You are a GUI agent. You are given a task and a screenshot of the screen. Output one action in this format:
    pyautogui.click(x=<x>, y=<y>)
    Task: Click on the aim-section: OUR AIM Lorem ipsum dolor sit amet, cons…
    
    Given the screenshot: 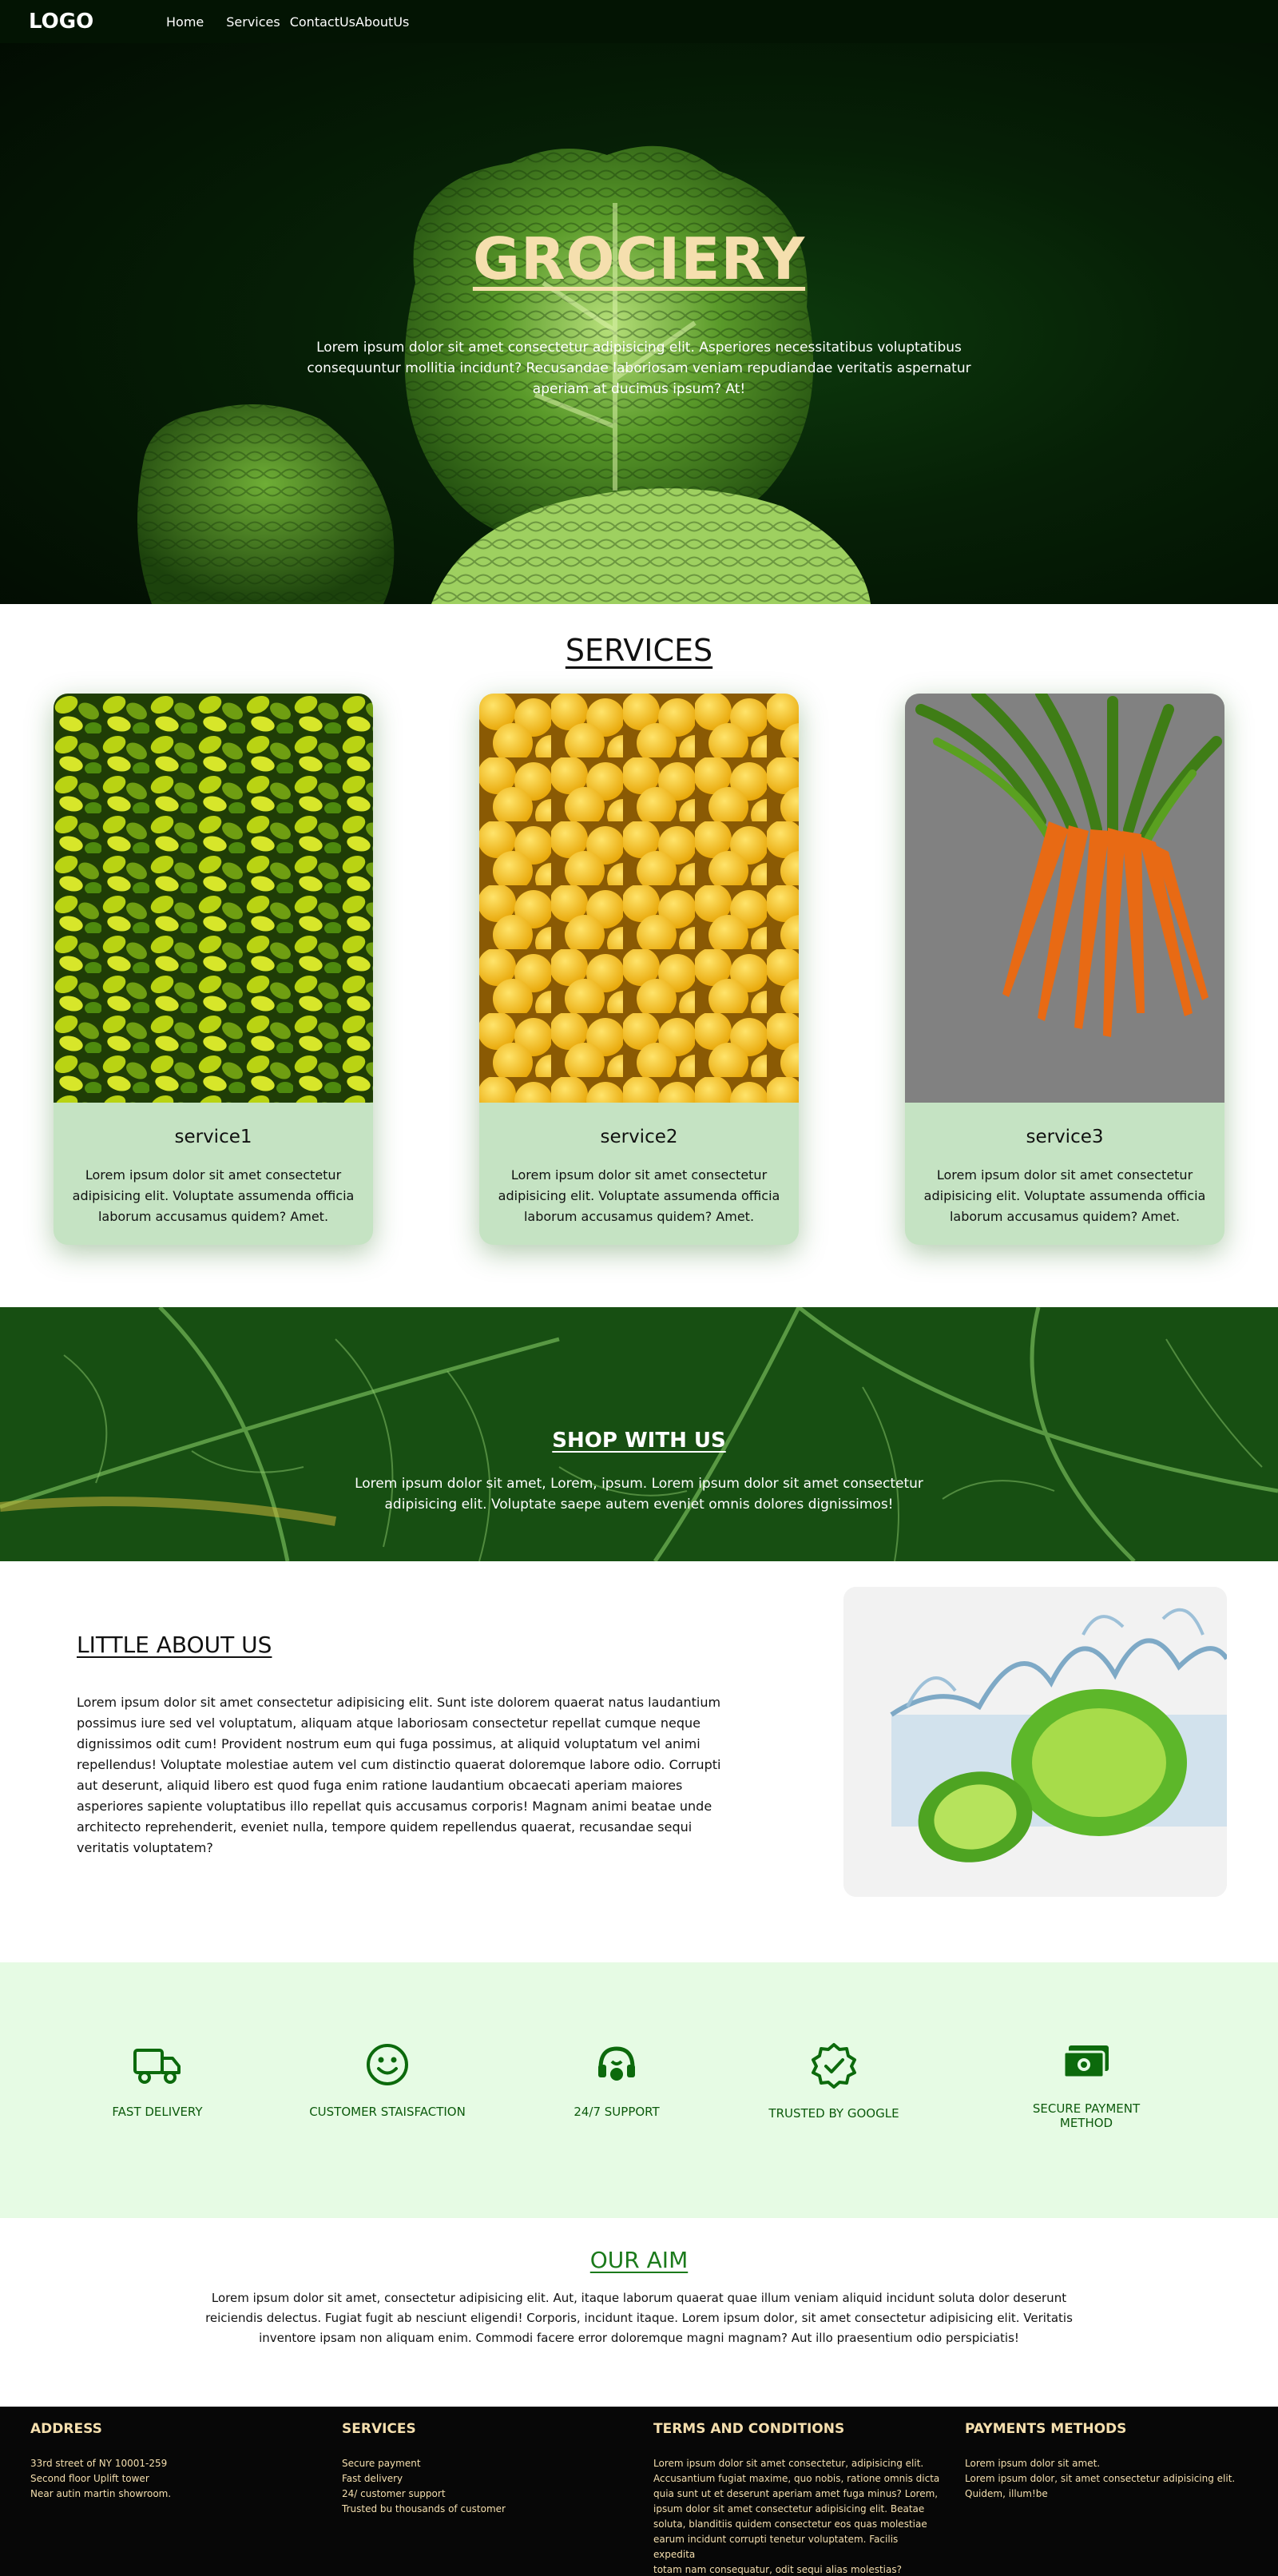 What is the action you would take?
    pyautogui.click(x=639, y=2312)
    